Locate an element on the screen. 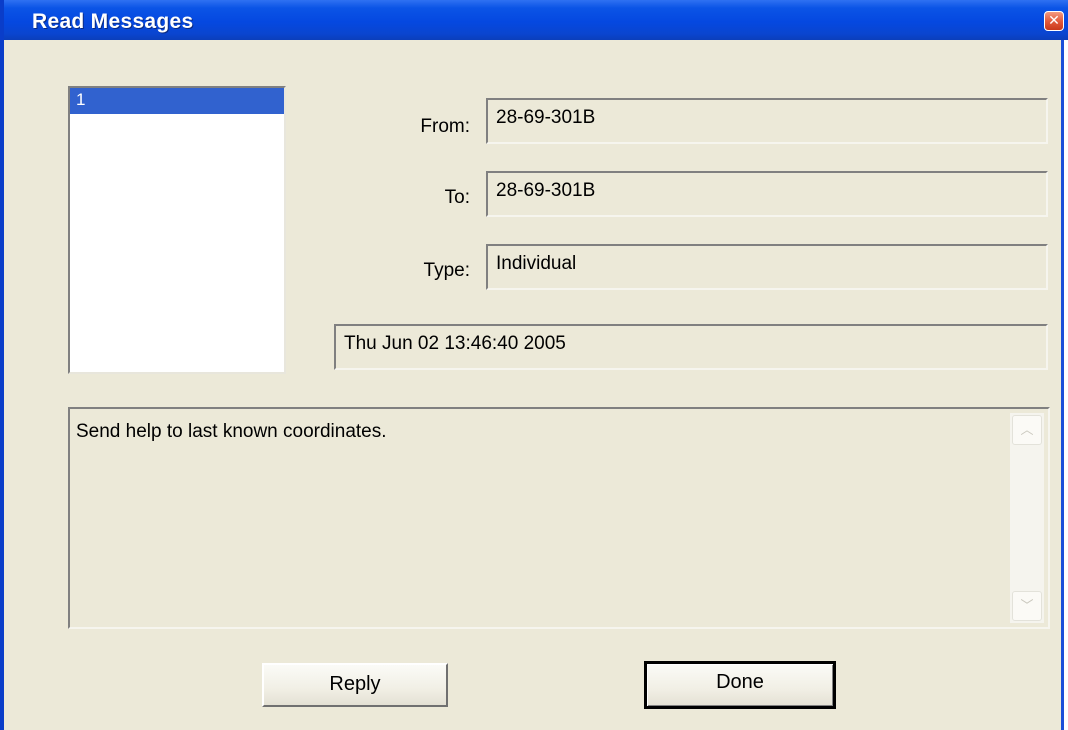 This screenshot has height=730, width=1068. timestamp-field: Thu Jun 02 13:46:40 2005 is located at coordinates (691, 347).